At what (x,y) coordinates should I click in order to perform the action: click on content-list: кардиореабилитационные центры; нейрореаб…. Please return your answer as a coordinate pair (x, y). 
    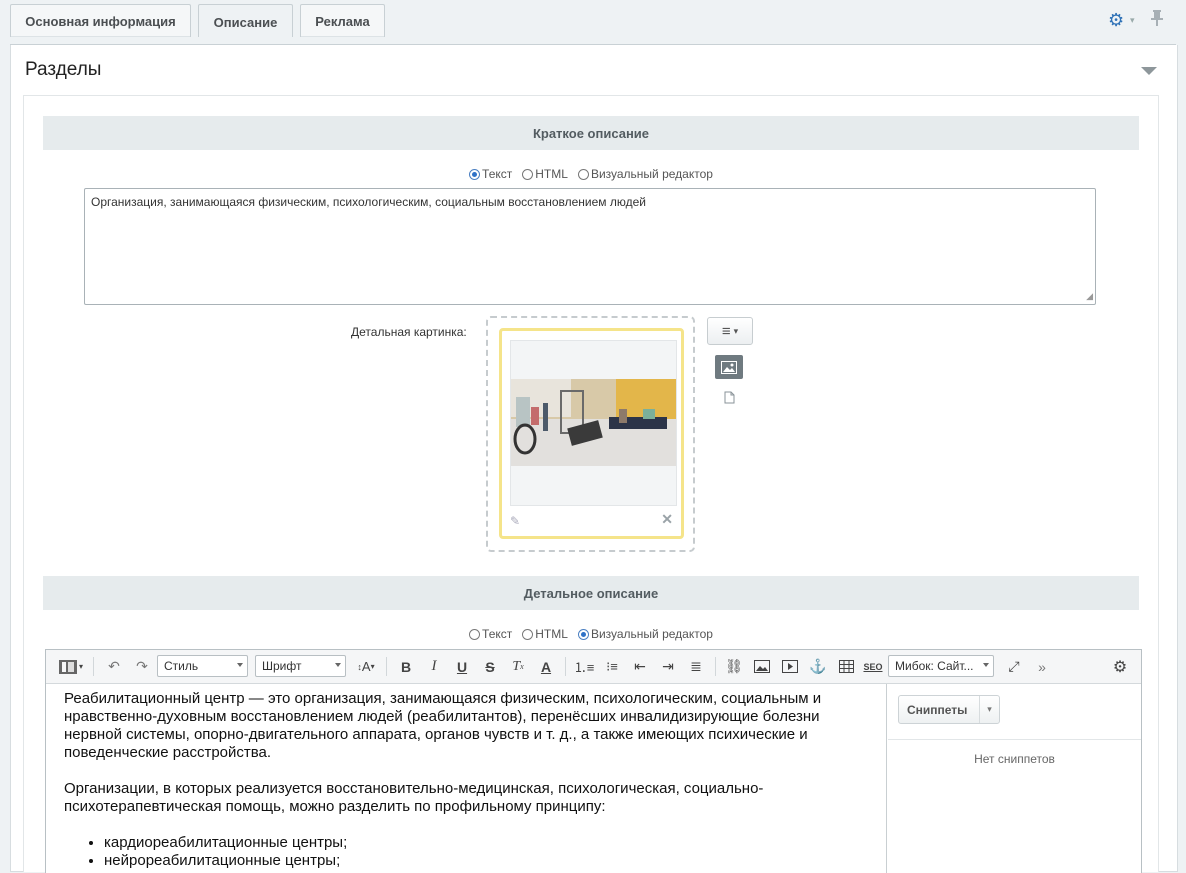
    Looking at the image, I should click on (466, 852).